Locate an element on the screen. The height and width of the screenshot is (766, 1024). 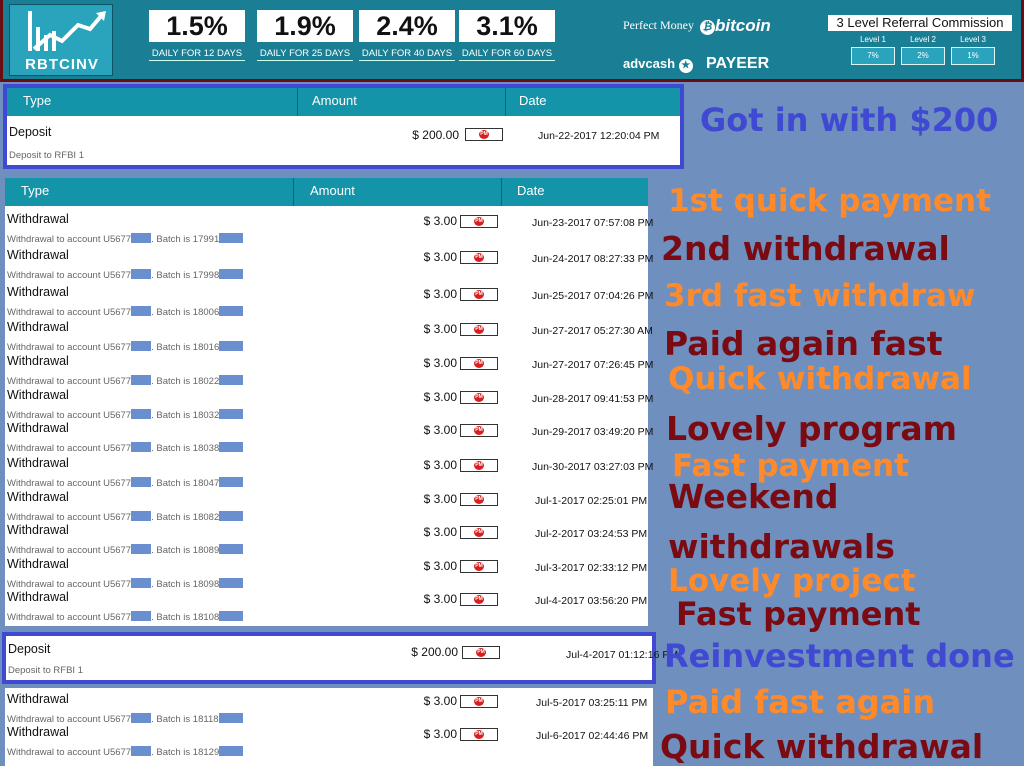
col-amount: Amount is located at coordinates (332, 190).